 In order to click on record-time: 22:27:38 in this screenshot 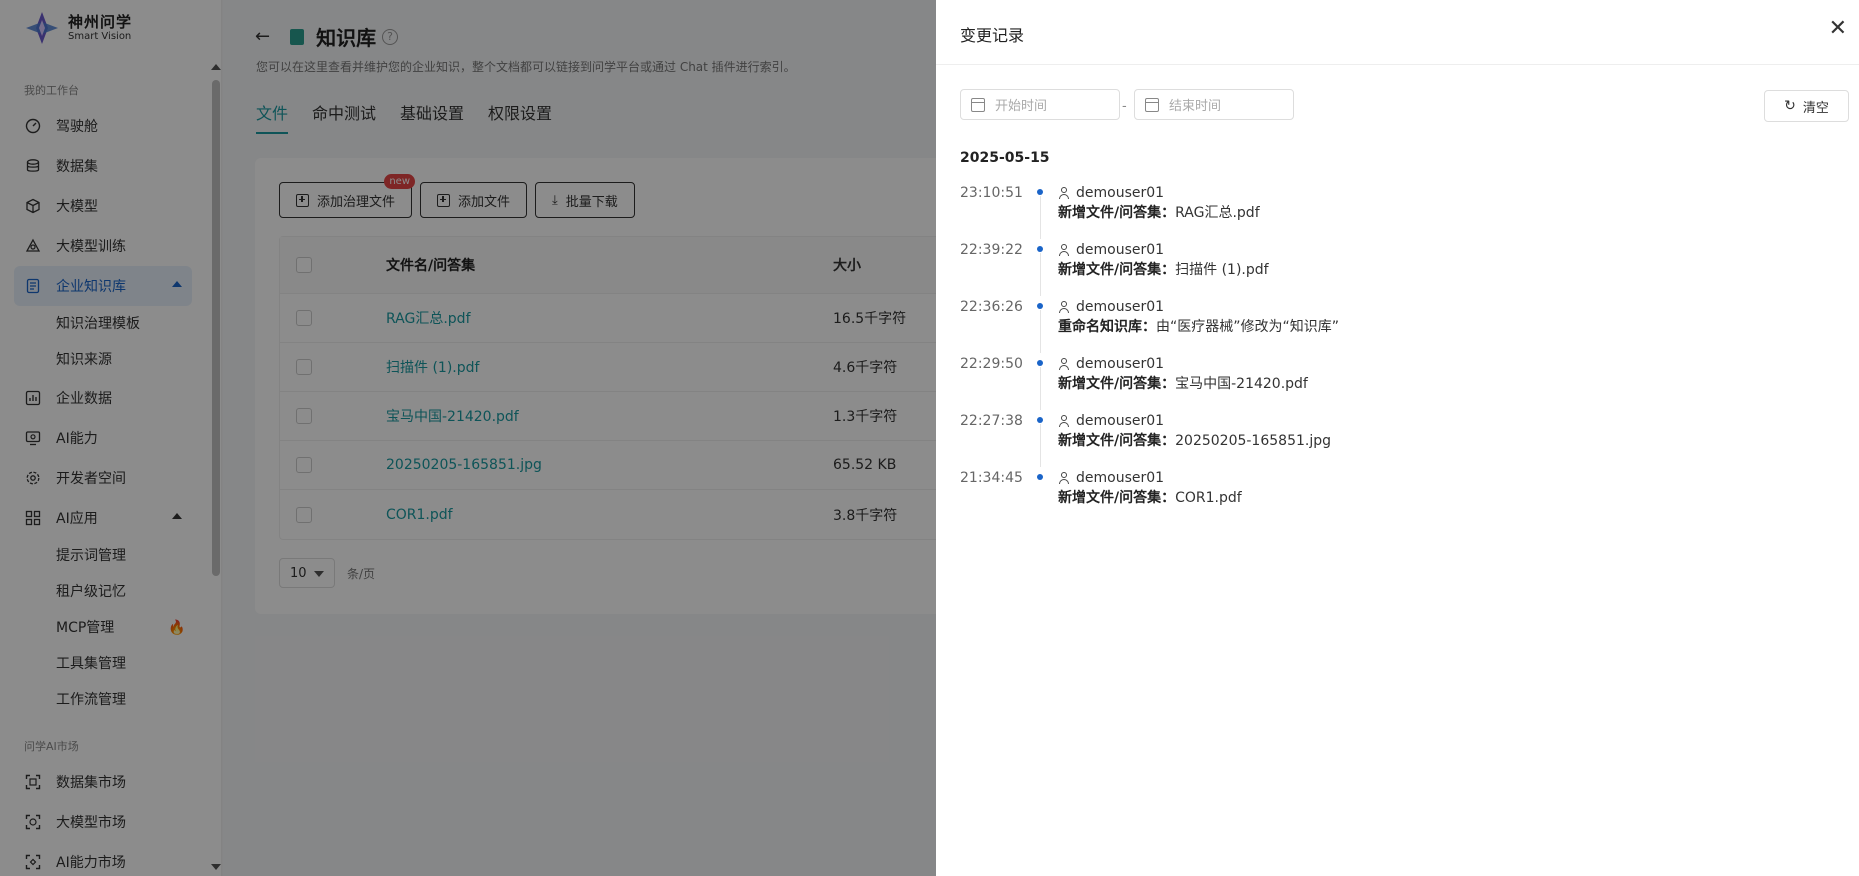, I will do `click(991, 421)`.